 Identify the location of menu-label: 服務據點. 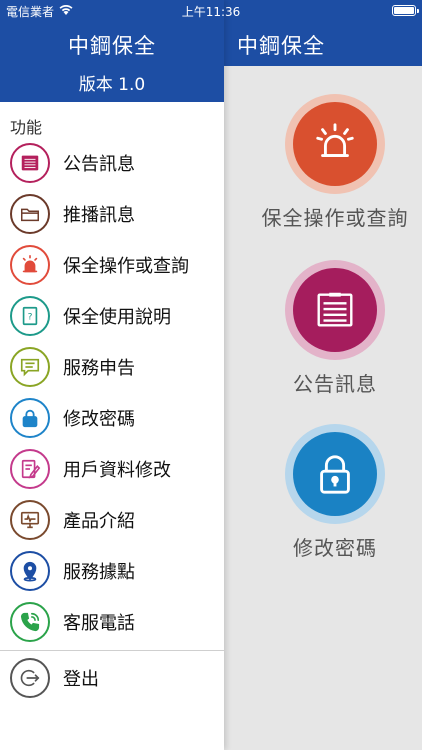
(99, 572).